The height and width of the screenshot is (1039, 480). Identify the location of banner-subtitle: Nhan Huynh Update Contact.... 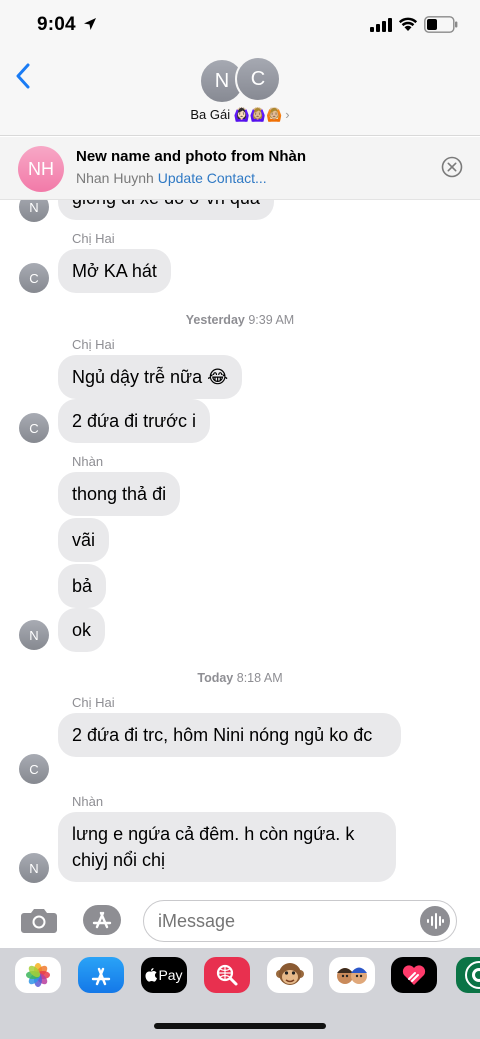
(171, 178).